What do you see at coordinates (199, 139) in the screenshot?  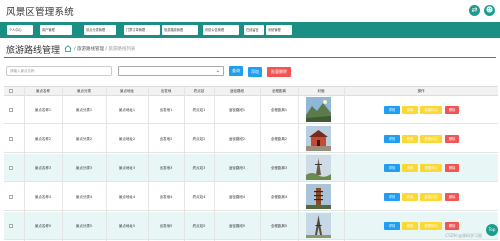 I see `cell-terminal: 终点站2` at bounding box center [199, 139].